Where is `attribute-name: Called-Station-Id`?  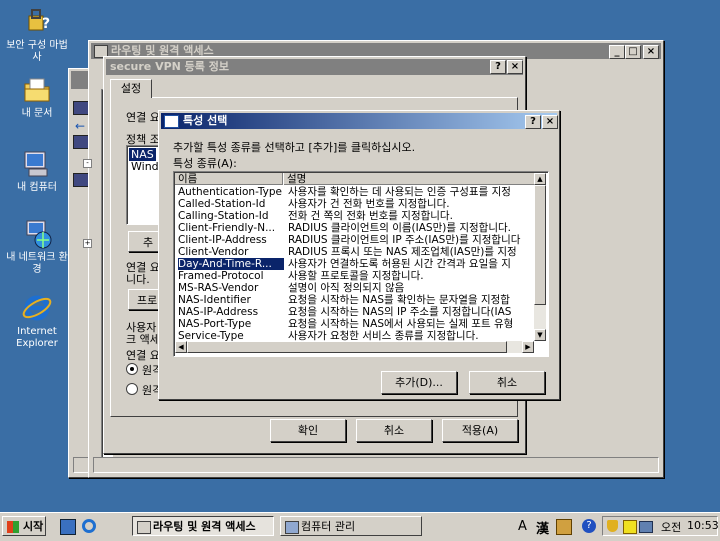 attribute-name: Called-Station-Id is located at coordinates (222, 204).